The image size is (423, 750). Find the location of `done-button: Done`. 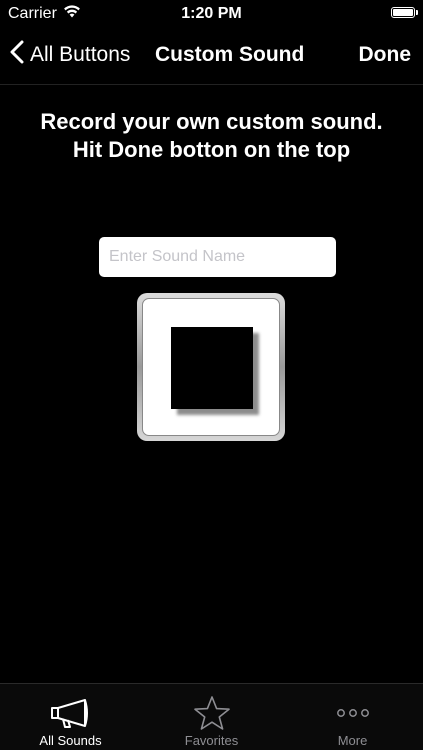

done-button: Done is located at coordinates (385, 55).